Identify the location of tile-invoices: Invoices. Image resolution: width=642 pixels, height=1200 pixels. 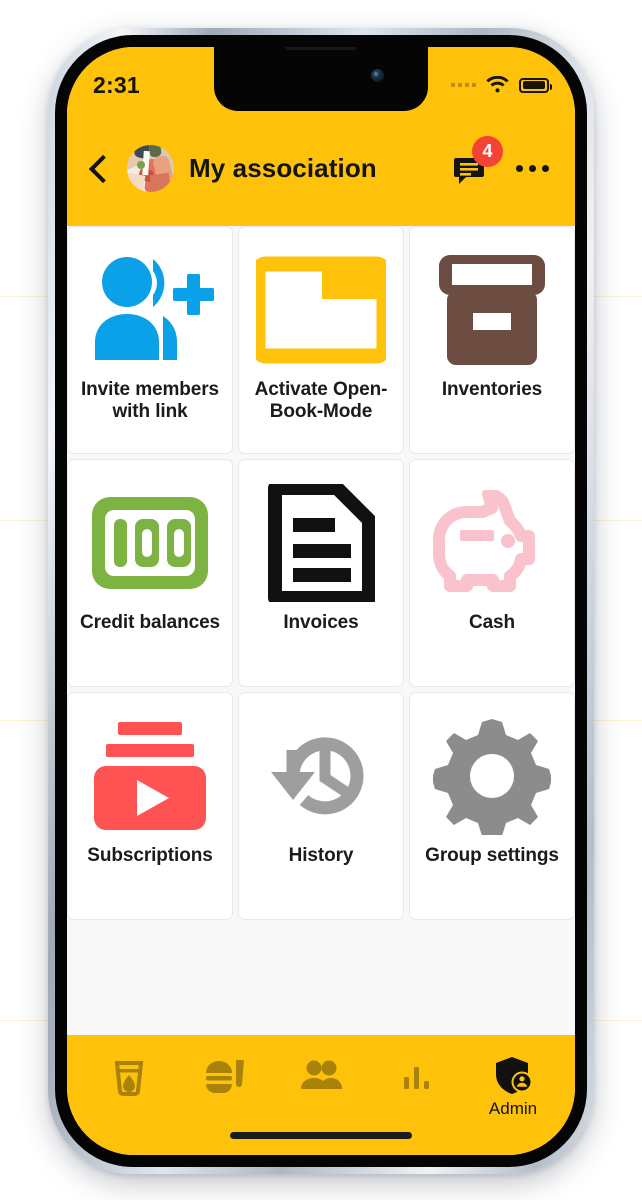
(321, 573).